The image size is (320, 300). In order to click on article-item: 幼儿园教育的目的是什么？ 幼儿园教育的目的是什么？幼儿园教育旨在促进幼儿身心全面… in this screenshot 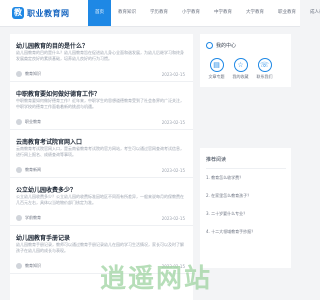, I will do `click(101, 58)`.